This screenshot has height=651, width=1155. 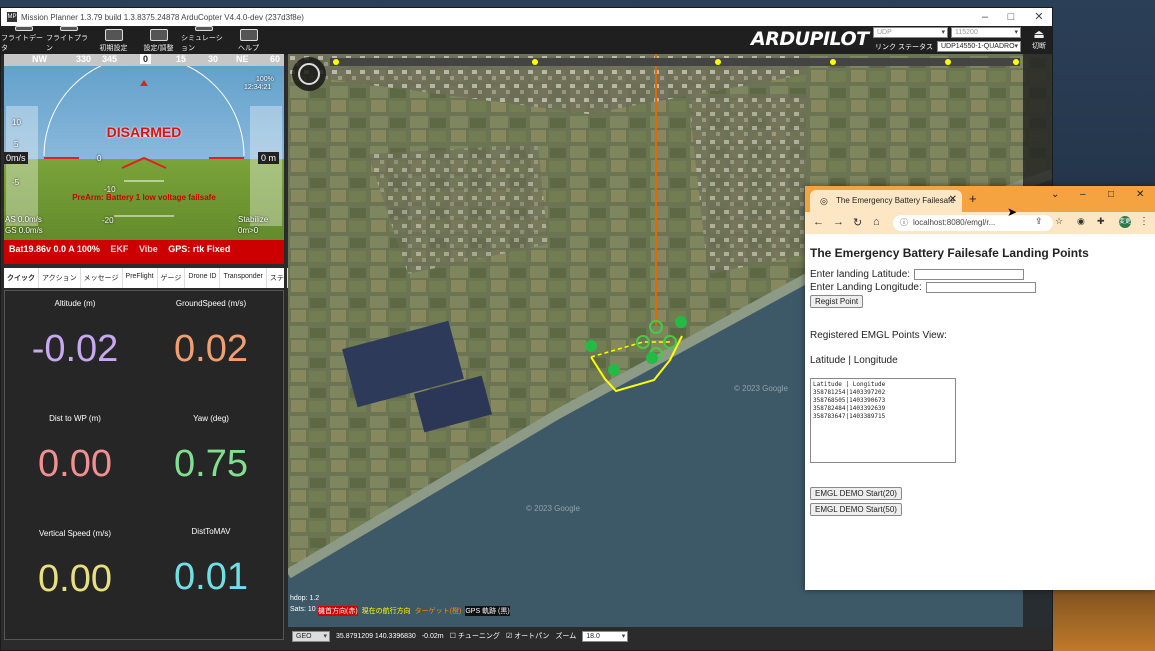 I want to click on maximize-icon: □, so click(x=1011, y=17).